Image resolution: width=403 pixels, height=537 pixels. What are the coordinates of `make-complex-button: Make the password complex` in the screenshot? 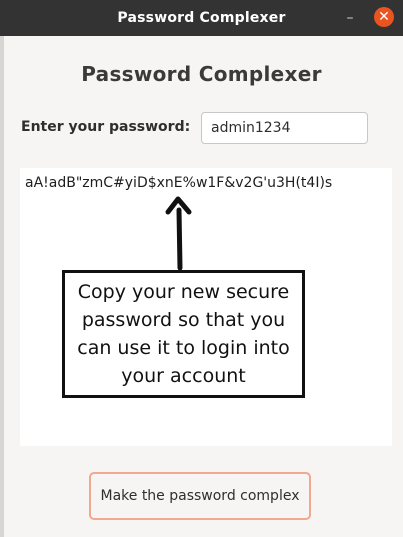 It's located at (200, 496).